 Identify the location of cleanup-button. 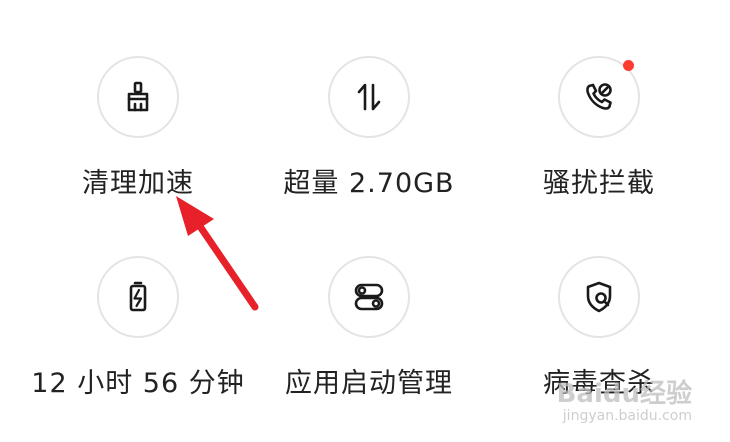
(138, 97).